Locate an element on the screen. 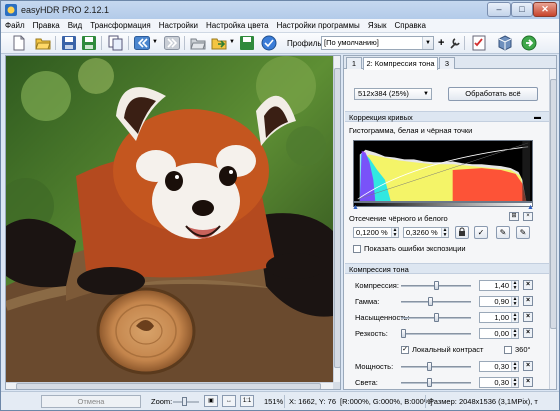 The width and height of the screenshot is (560, 411). panel-scrollbar is located at coordinates (552, 229).